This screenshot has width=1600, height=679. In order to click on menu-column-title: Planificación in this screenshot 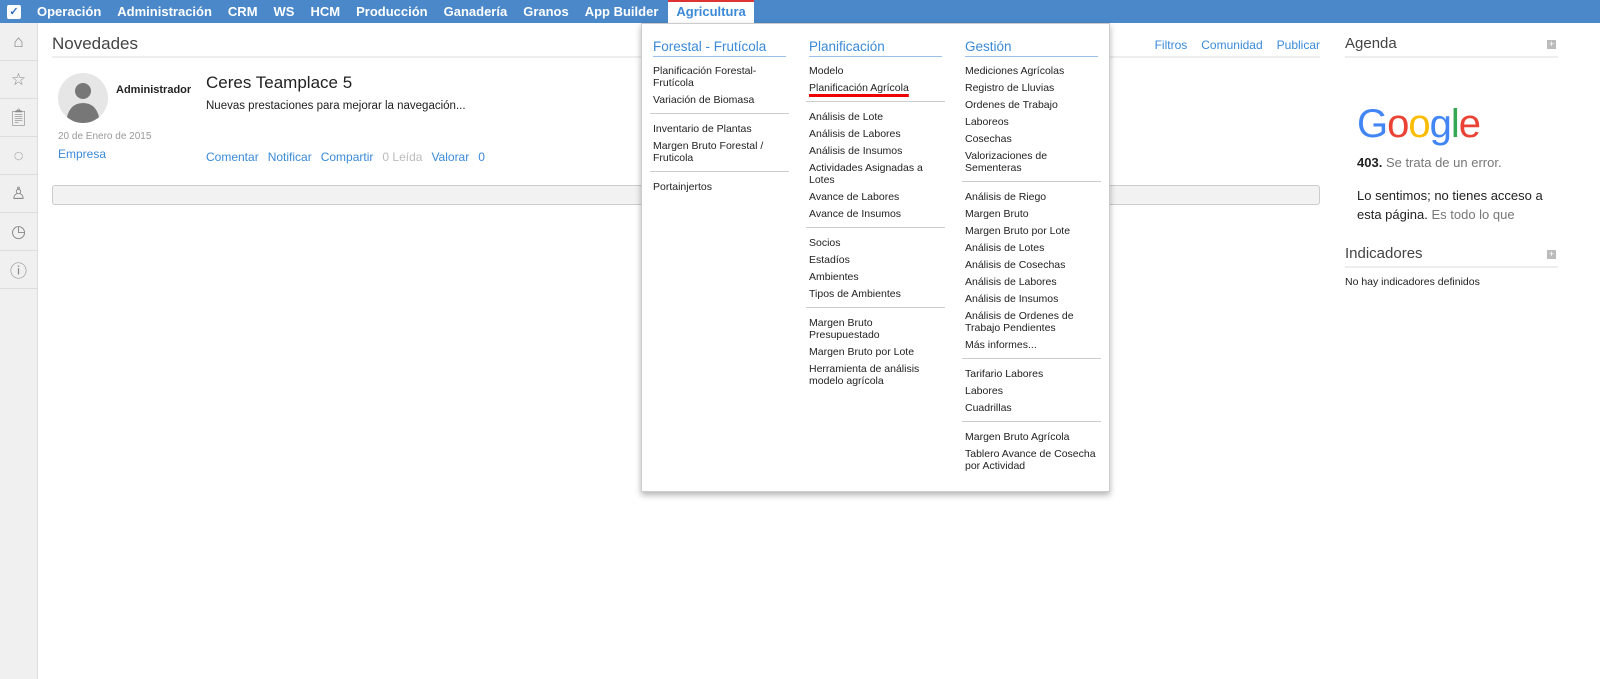, I will do `click(875, 48)`.